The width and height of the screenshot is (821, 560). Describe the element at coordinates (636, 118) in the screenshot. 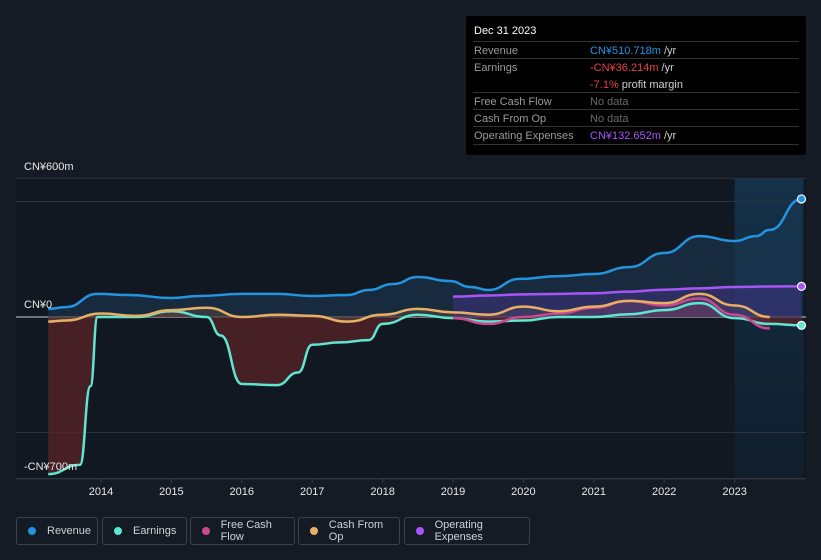

I see `tooltip-row-cfo: Cash From Op No data` at that location.